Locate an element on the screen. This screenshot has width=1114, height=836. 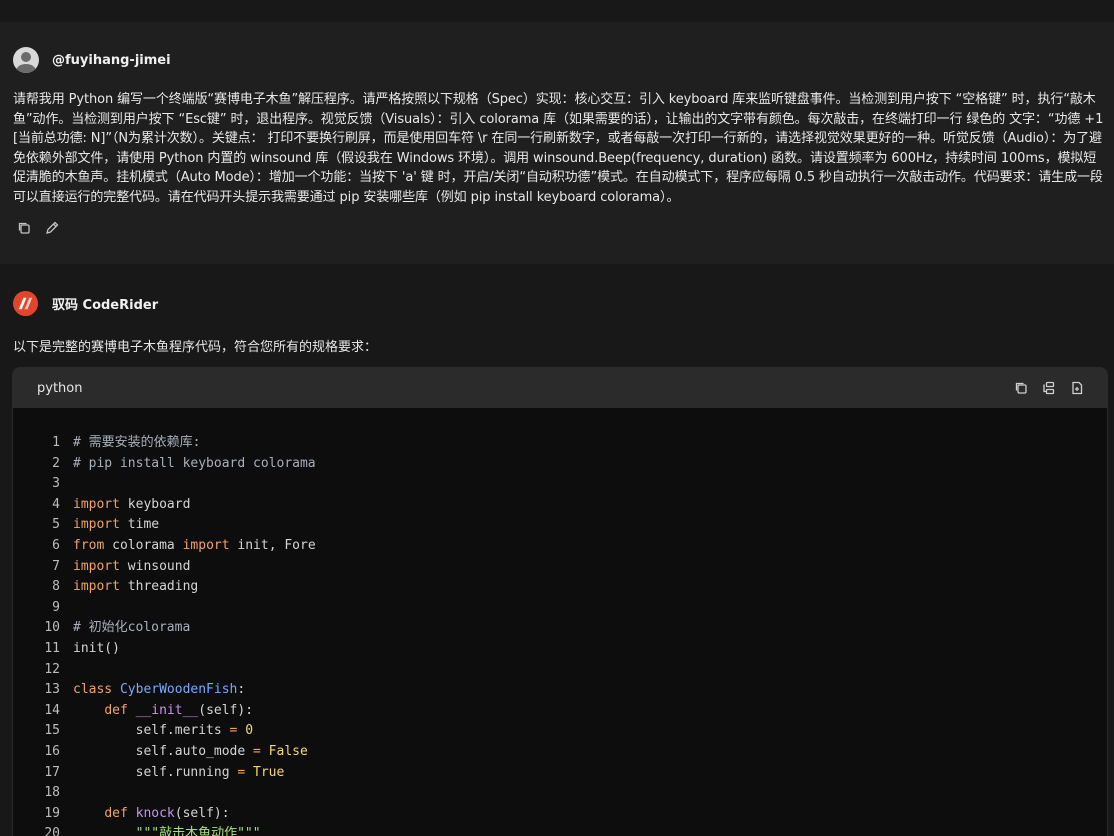
code-line: 17 self.running = True is located at coordinates (560, 773).